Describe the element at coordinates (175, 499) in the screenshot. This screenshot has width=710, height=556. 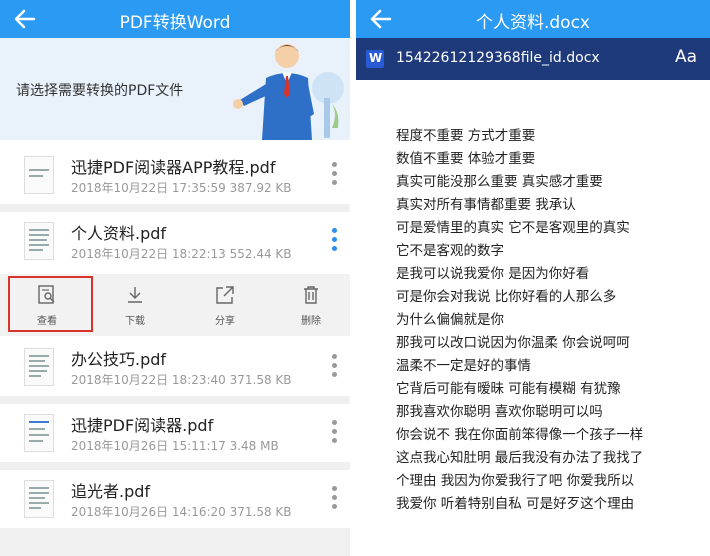
I see `file-row: 追光者.pdf 2018年10月26日 14:16:20 371.58 KB` at that location.